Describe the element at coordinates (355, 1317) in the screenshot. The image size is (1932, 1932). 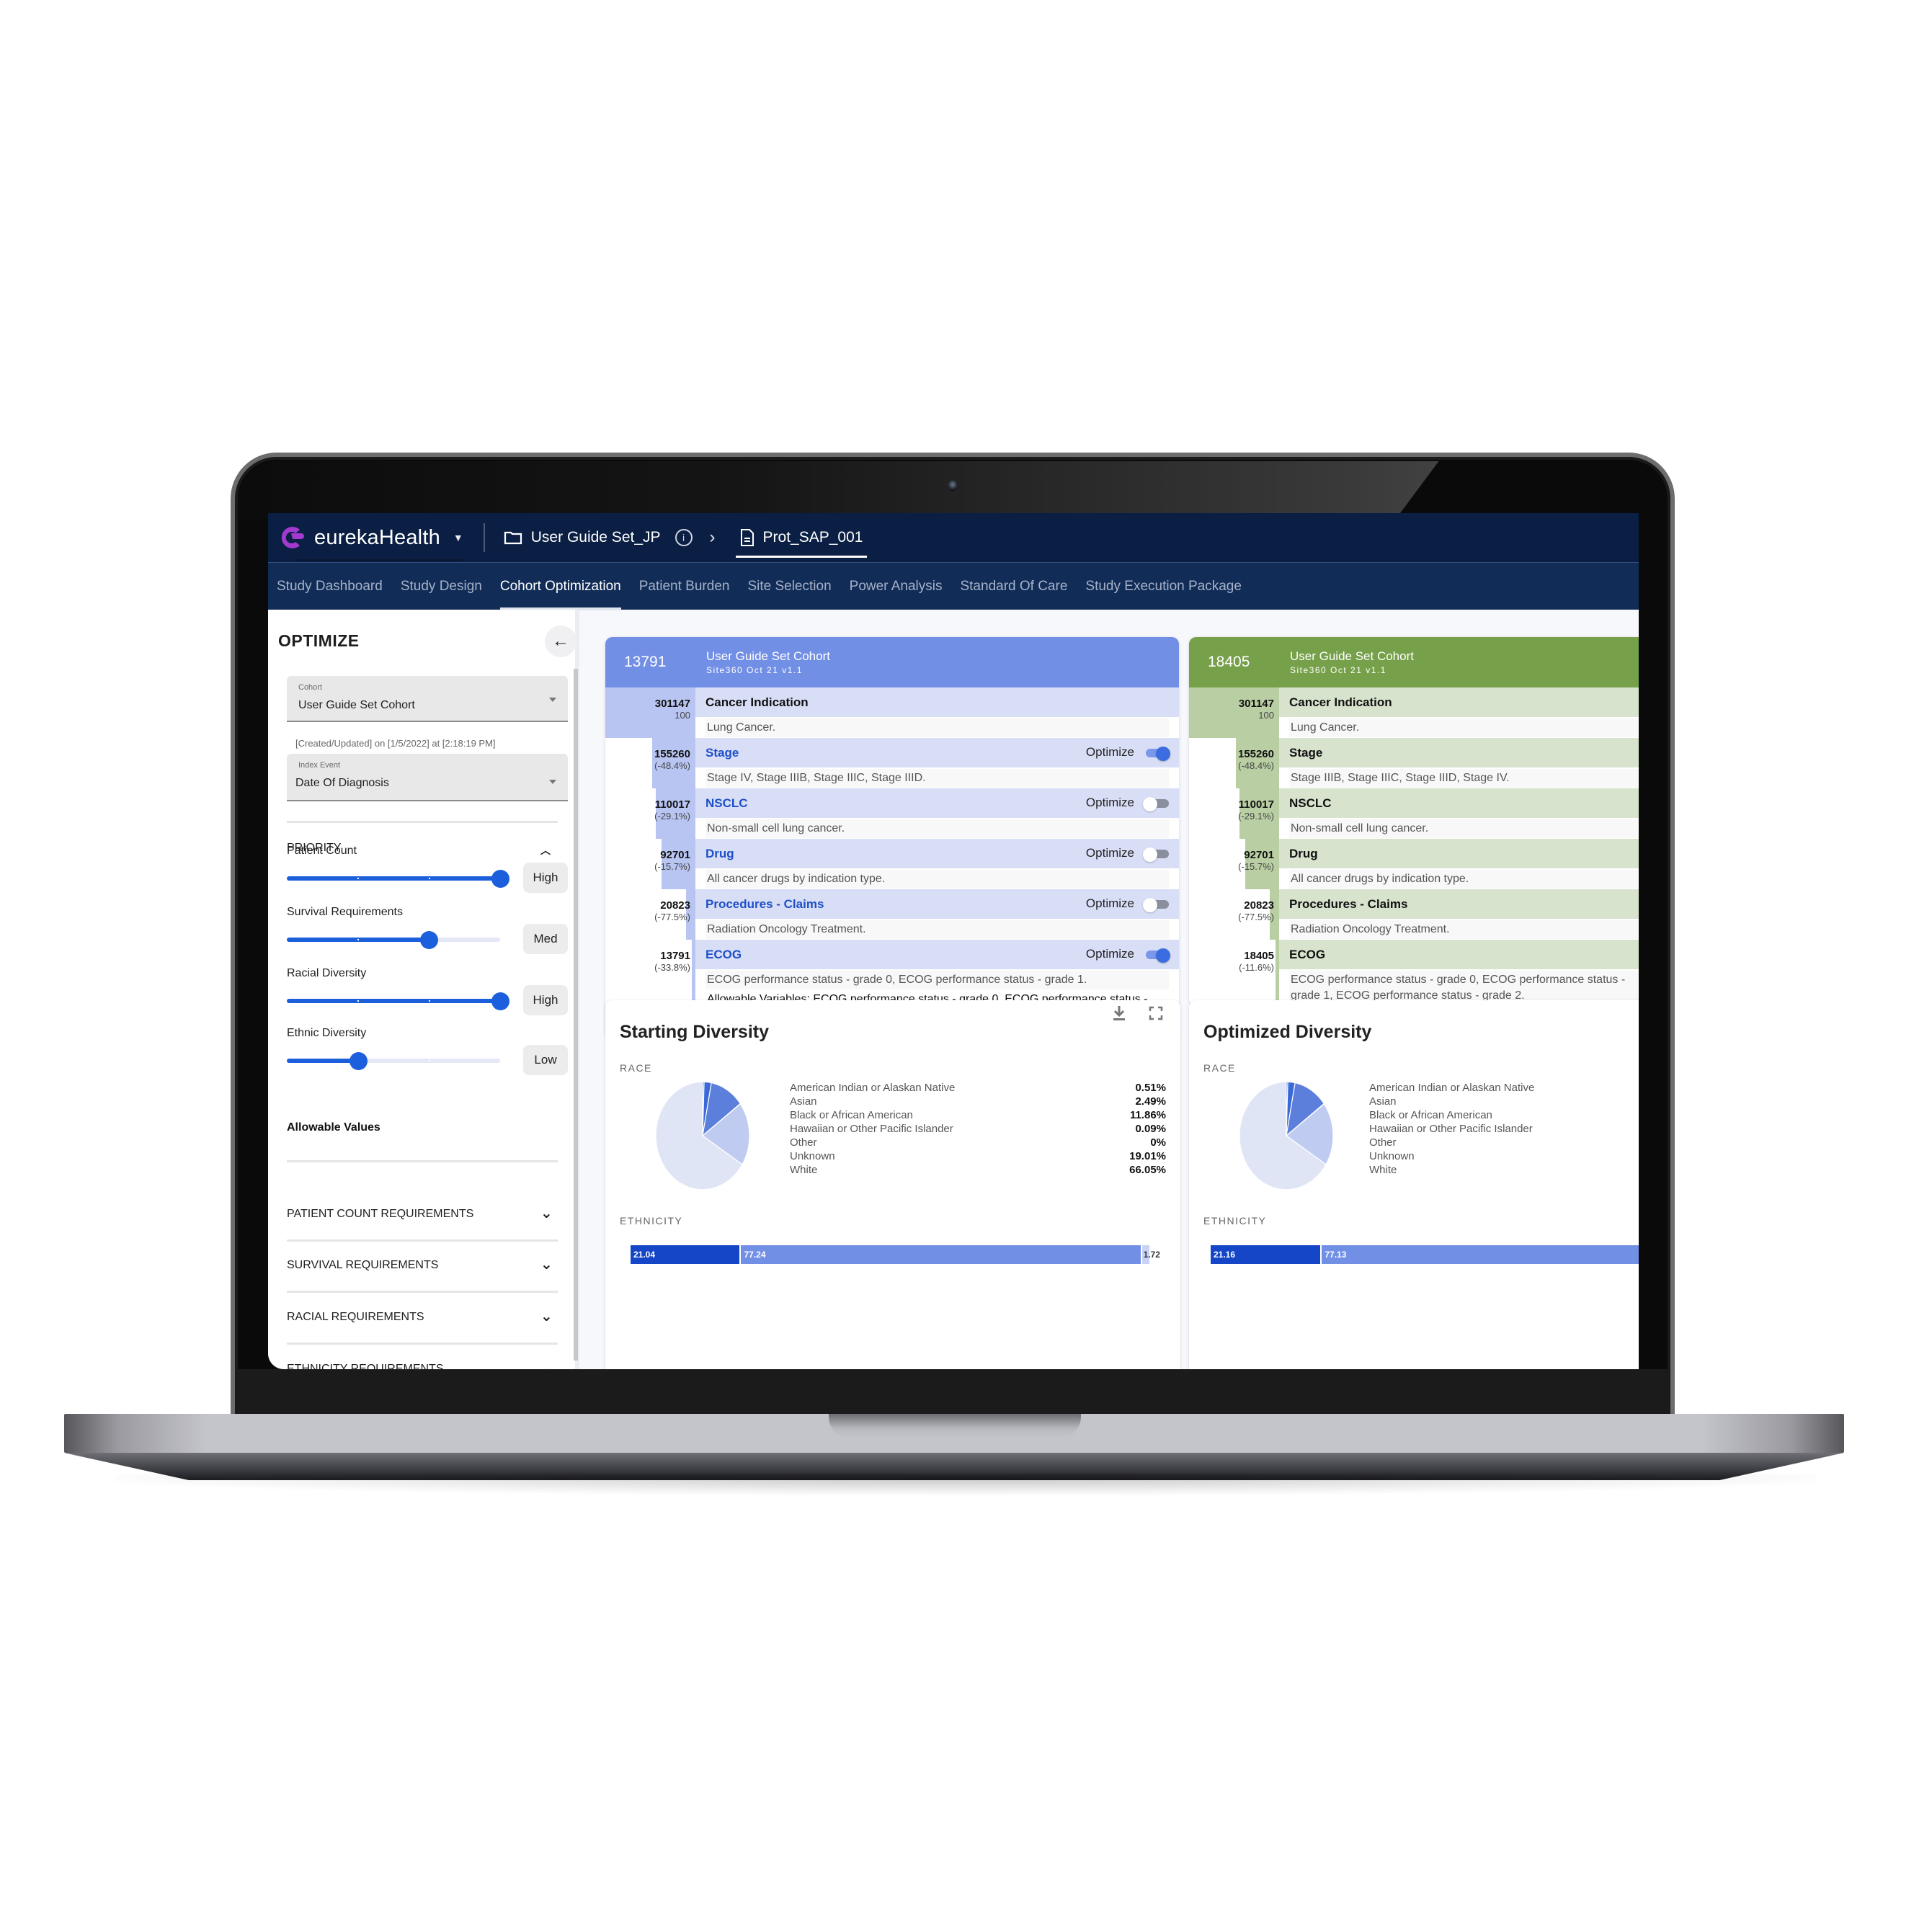
I see `requirements-section-header: RACIAL REQUIREMENTS` at that location.